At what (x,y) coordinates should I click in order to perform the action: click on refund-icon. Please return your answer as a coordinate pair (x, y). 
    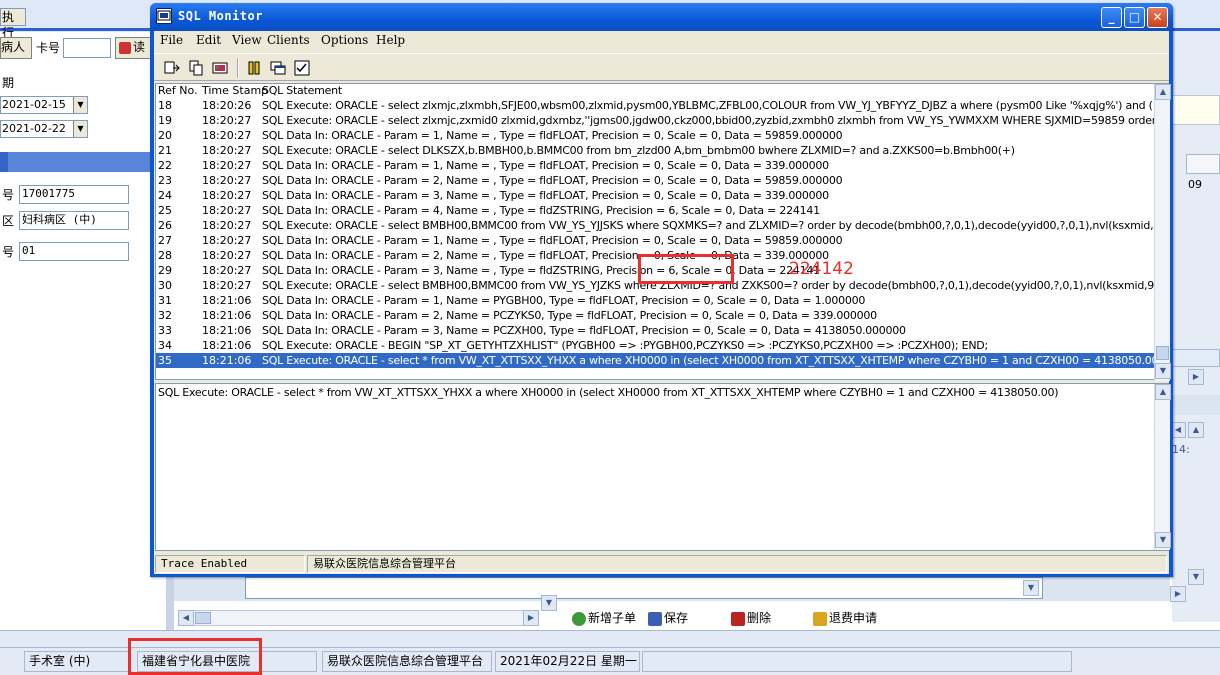
    Looking at the image, I should click on (820, 618).